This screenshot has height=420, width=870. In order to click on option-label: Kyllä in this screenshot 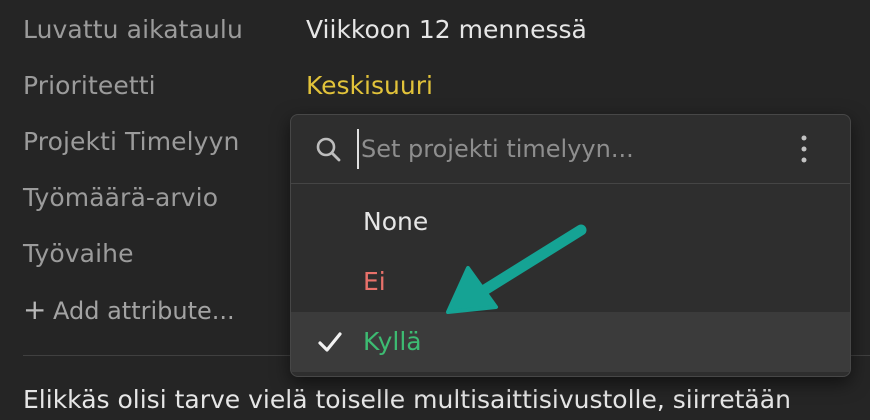, I will do `click(392, 341)`.